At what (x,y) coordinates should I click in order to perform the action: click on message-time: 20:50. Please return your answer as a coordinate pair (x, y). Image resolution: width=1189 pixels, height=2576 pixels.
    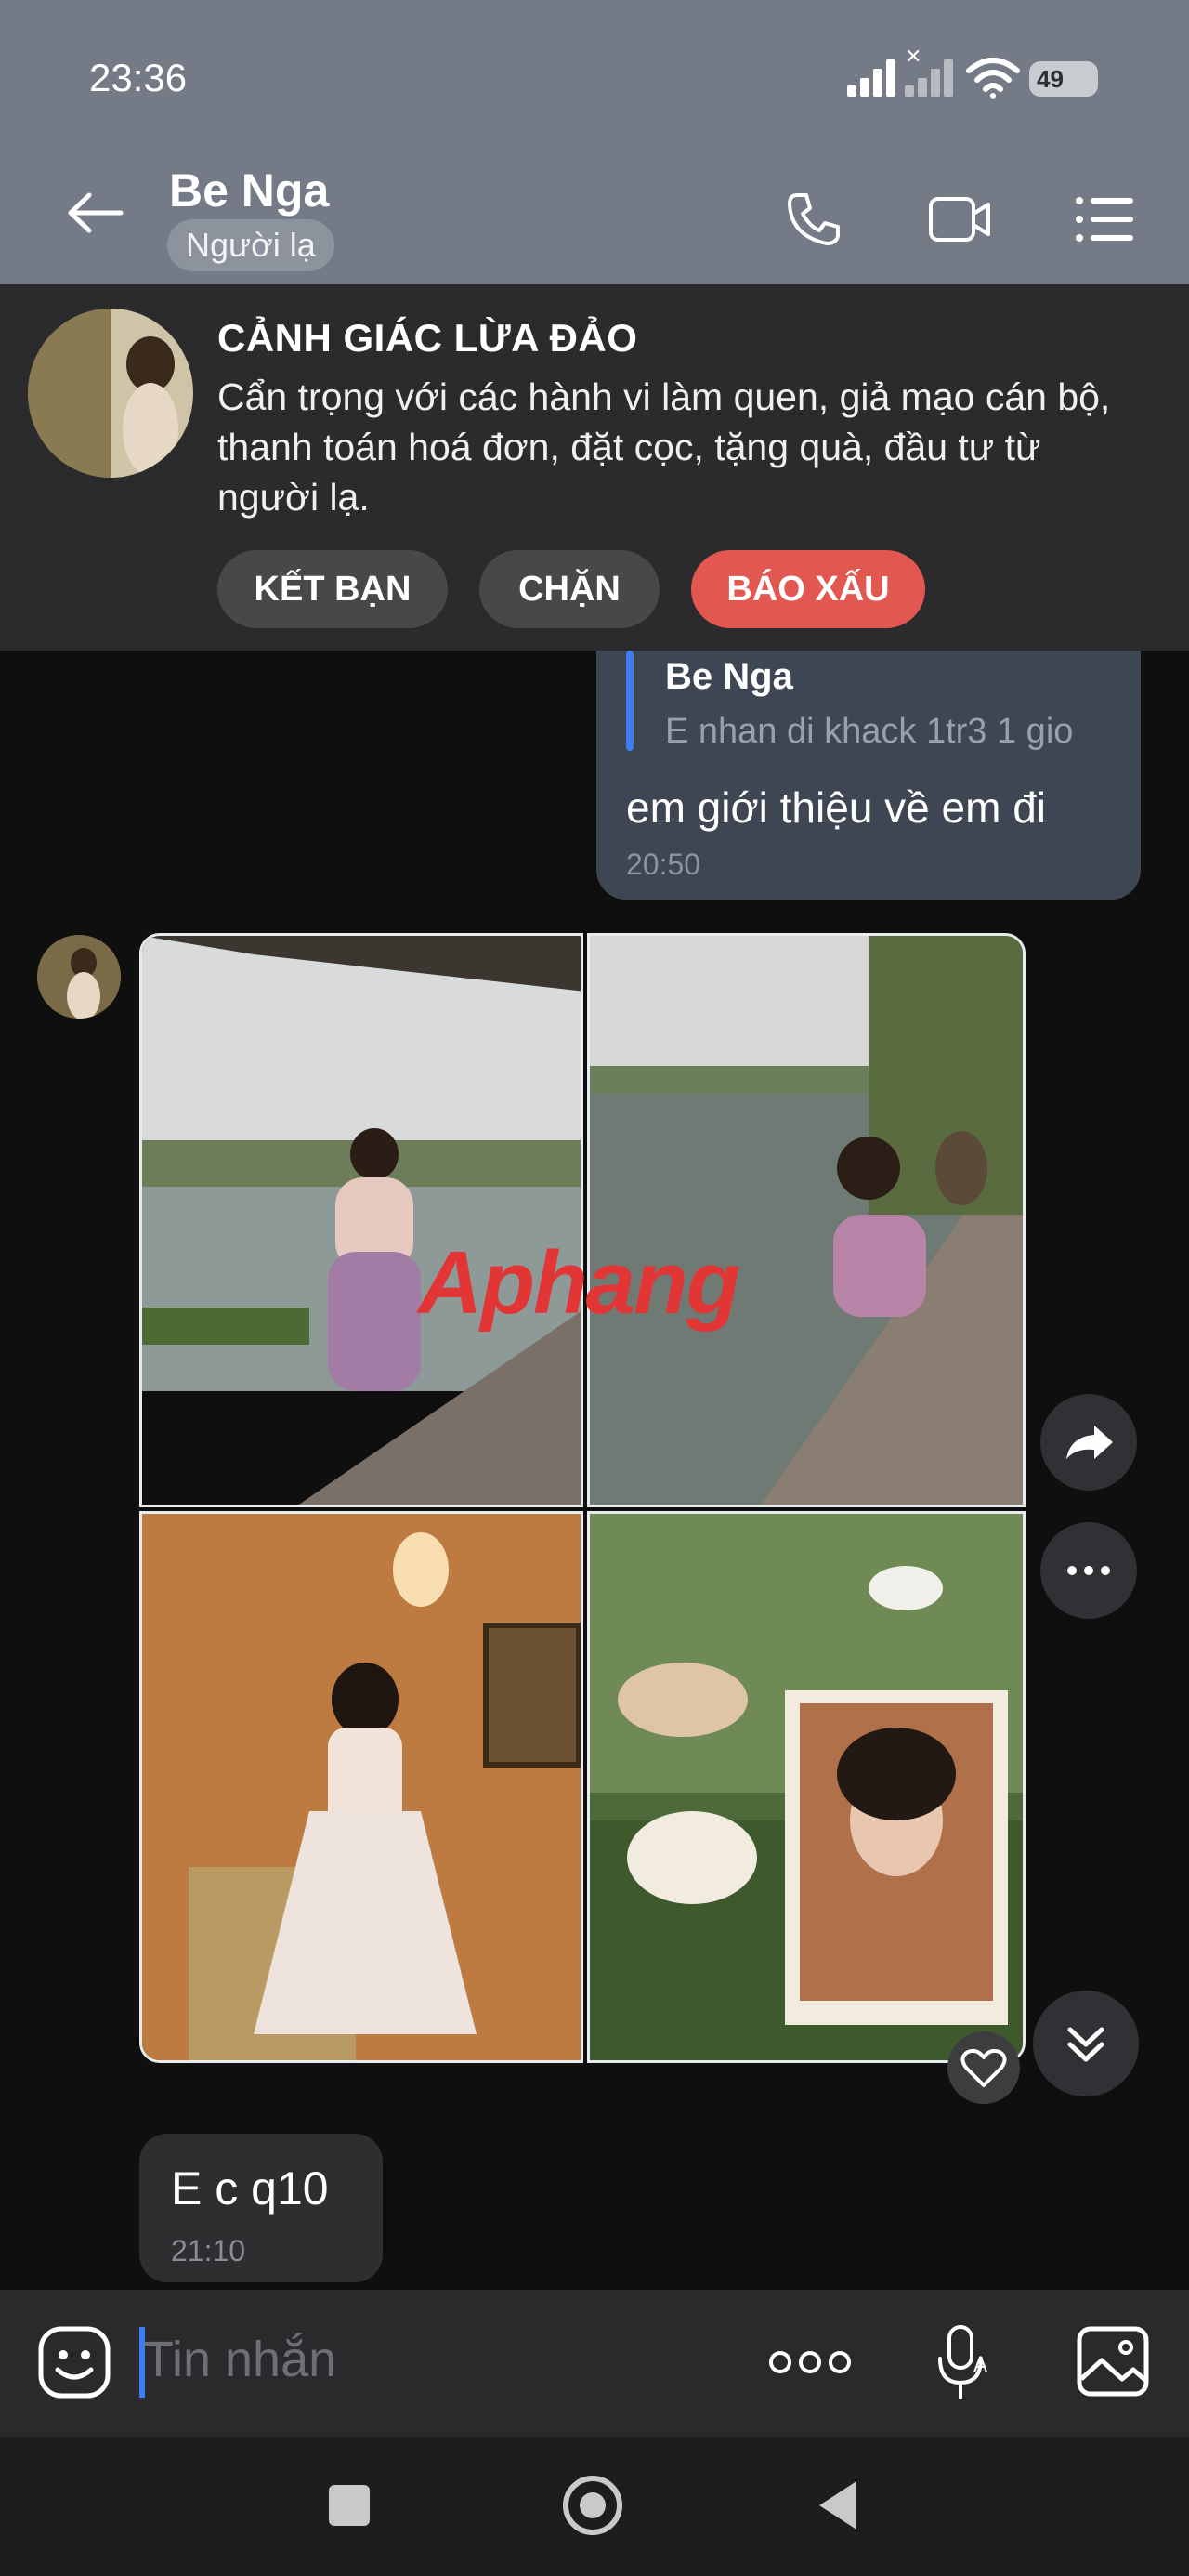
    Looking at the image, I should click on (663, 864).